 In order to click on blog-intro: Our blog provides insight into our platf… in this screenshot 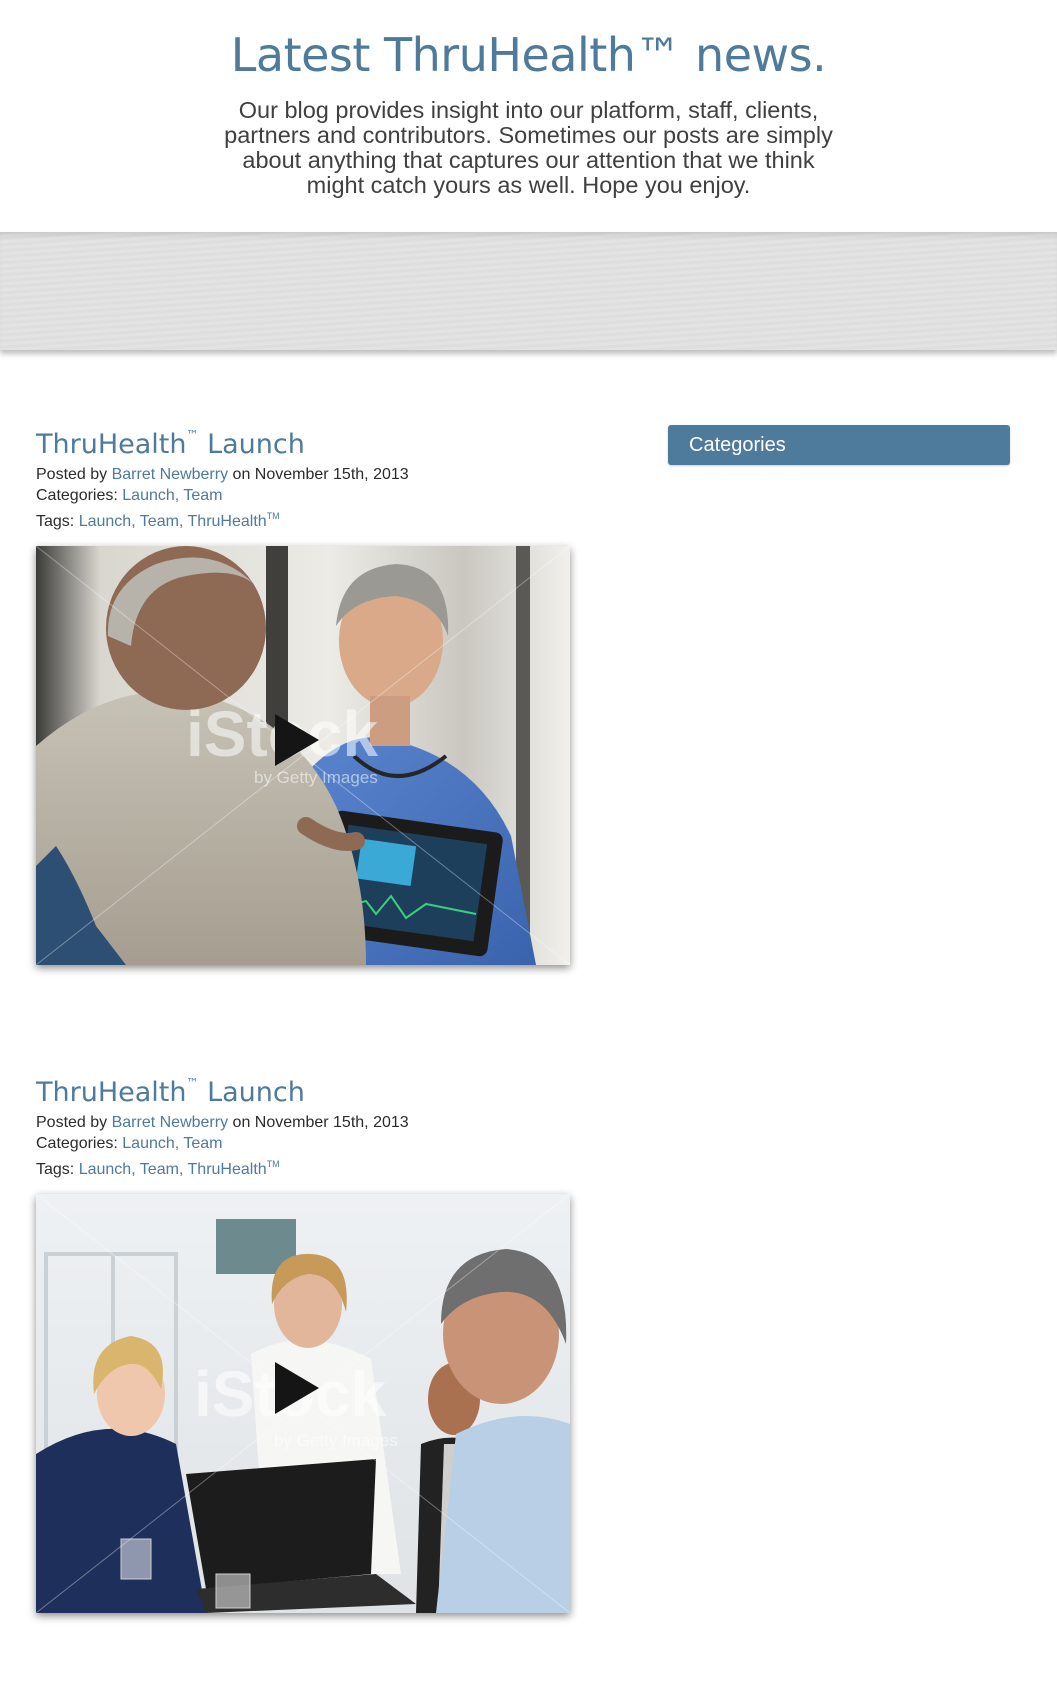, I will do `click(528, 147)`.